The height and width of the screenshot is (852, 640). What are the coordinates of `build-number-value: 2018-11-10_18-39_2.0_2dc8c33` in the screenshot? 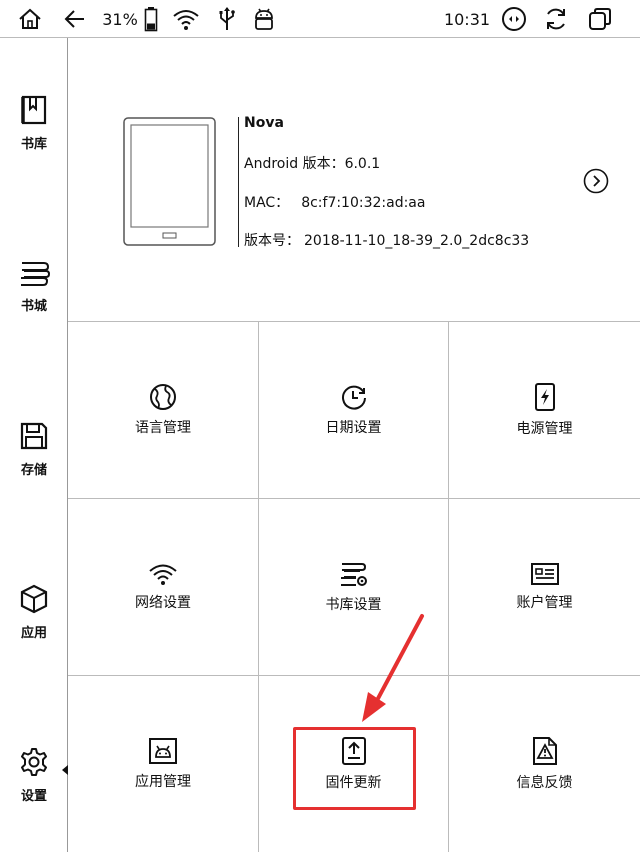 It's located at (417, 241).